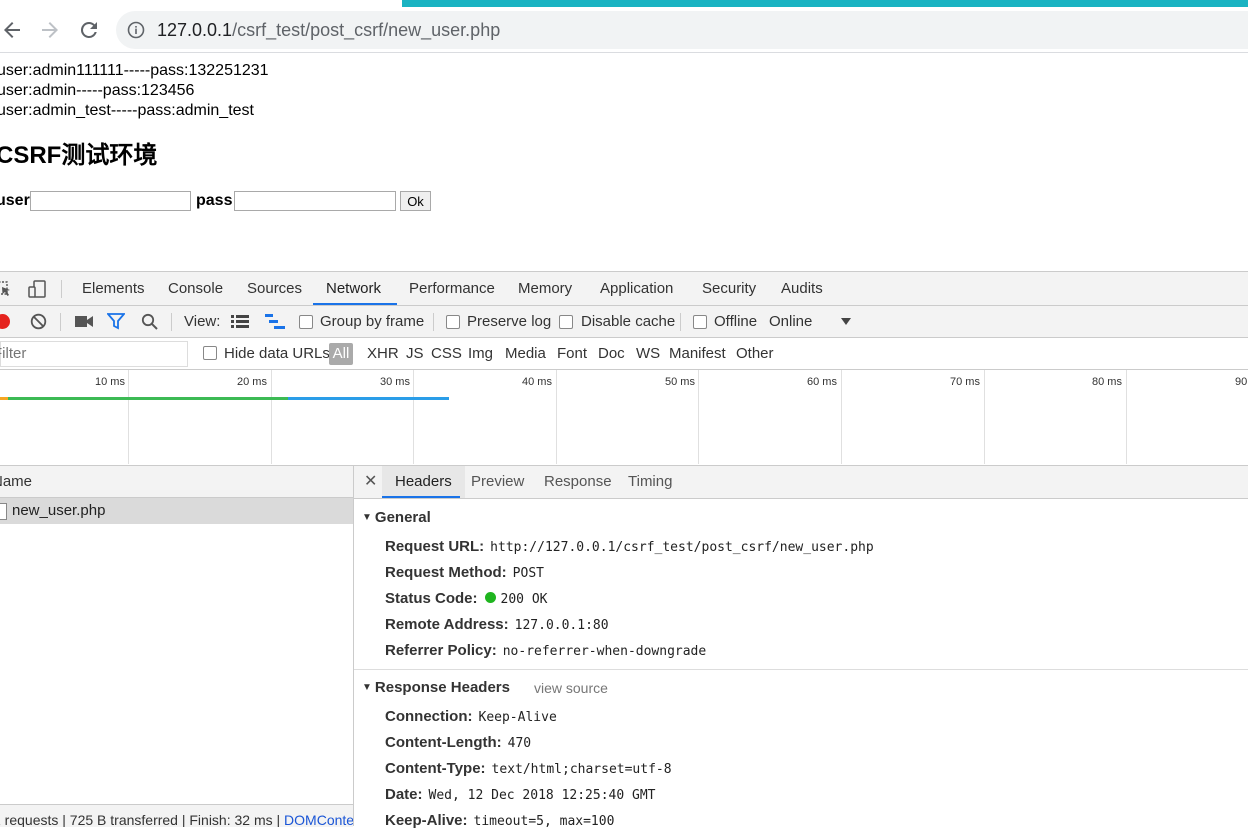 The image size is (1248, 829). Describe the element at coordinates (578, 482) in the screenshot. I see `tab-response: Response` at that location.